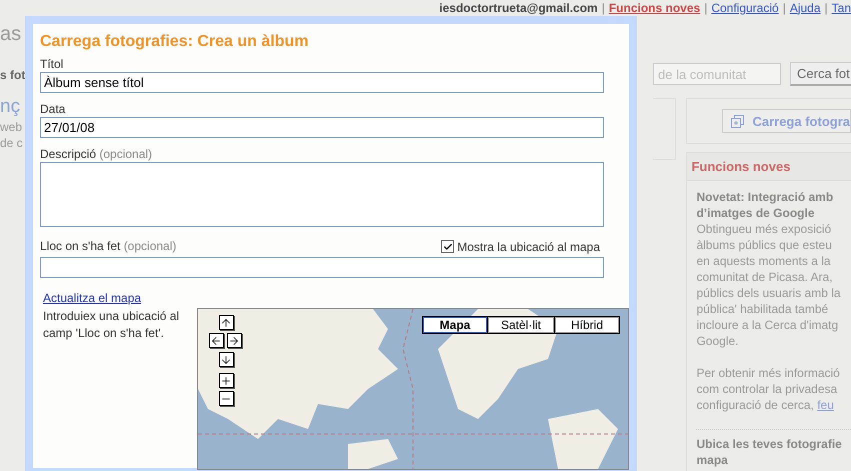  I want to click on checkbox-label: Mostra la ubicació al mapa, so click(528, 247).